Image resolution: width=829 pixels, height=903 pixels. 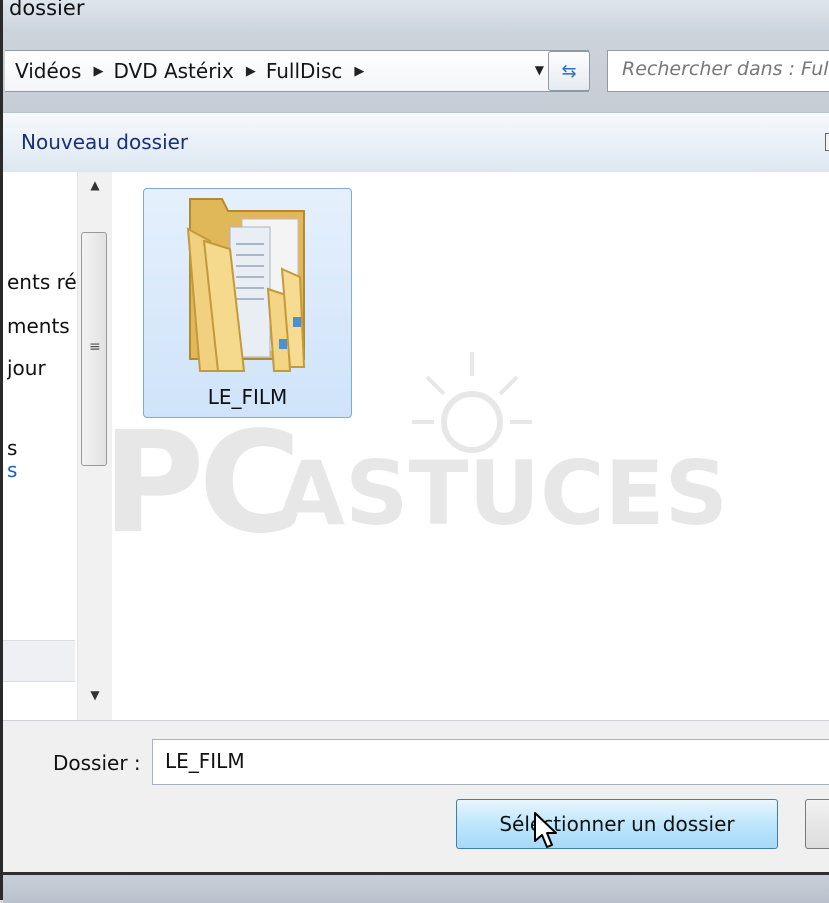 I want to click on nav-item: jour, so click(x=42, y=368).